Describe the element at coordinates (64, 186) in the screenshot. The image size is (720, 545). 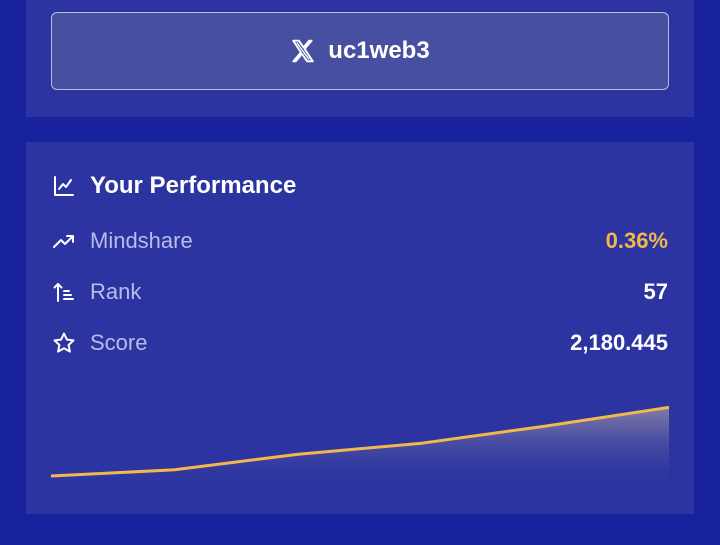
I see `line-chart-icon` at that location.